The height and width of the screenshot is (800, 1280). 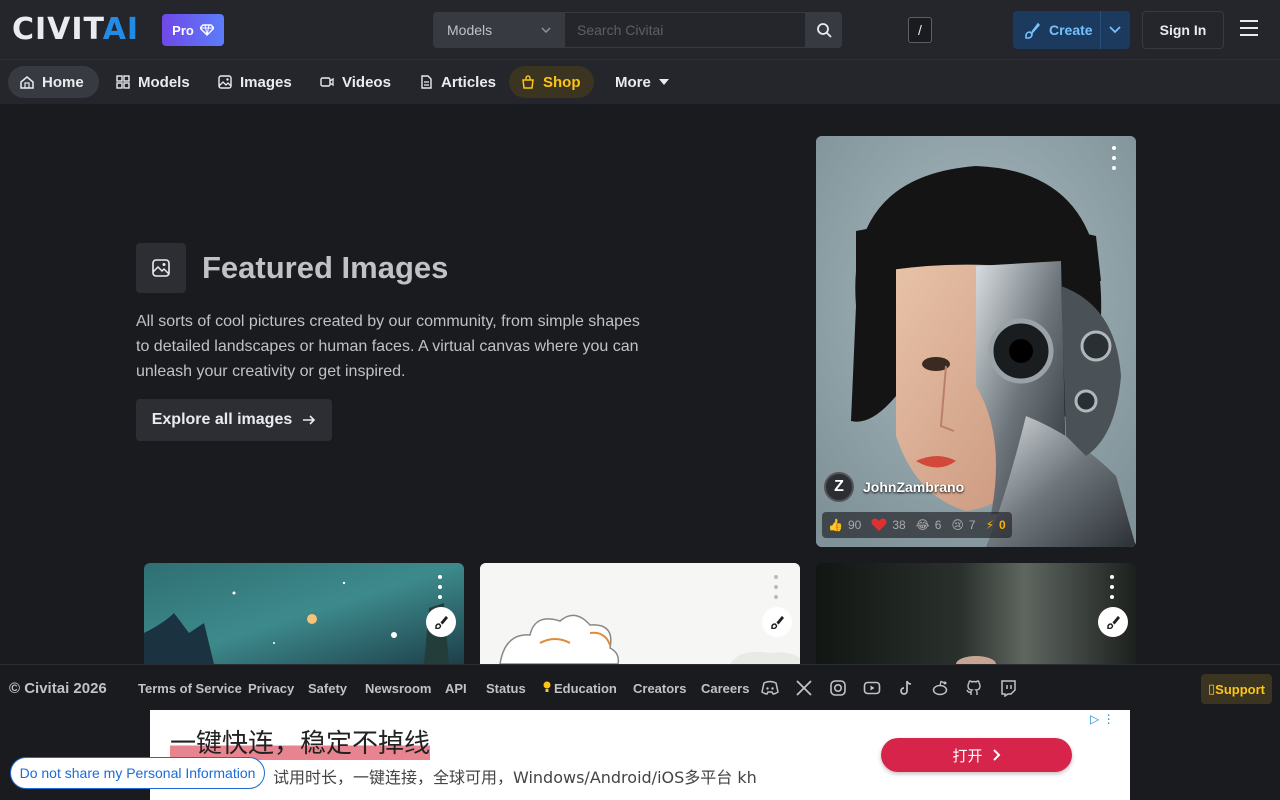 What do you see at coordinates (1240, 689) in the screenshot?
I see `support-label: Support` at bounding box center [1240, 689].